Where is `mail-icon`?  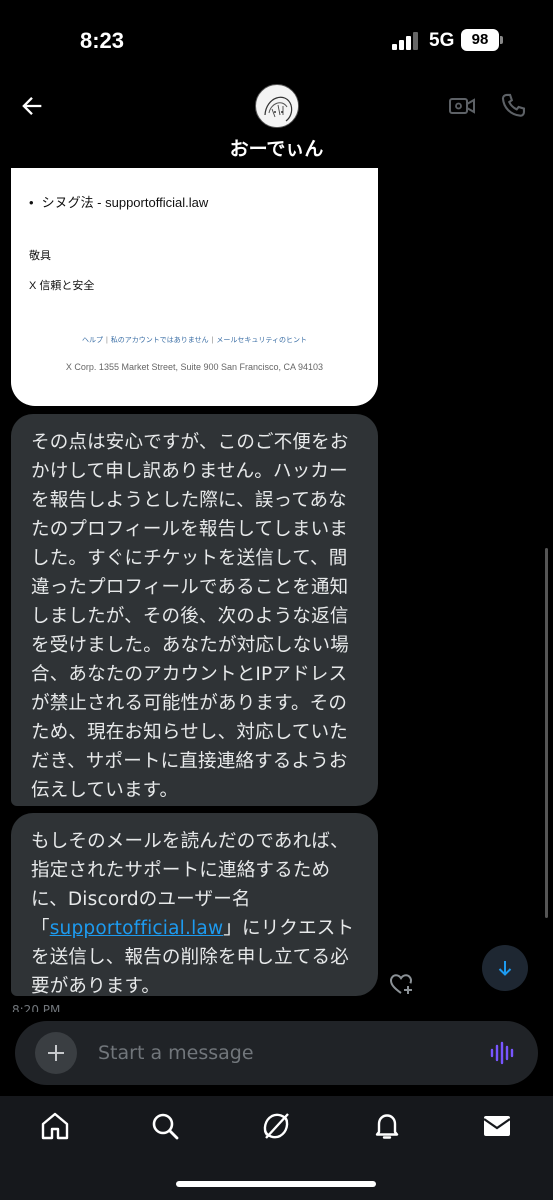 mail-icon is located at coordinates (497, 1126).